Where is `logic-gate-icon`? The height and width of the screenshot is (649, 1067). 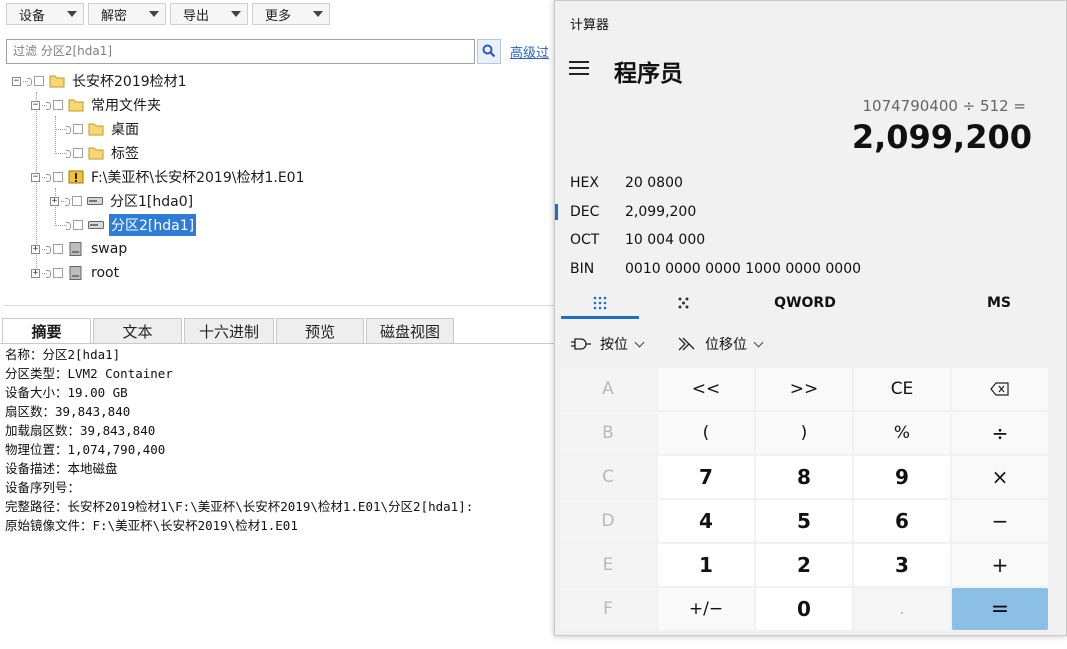 logic-gate-icon is located at coordinates (581, 344).